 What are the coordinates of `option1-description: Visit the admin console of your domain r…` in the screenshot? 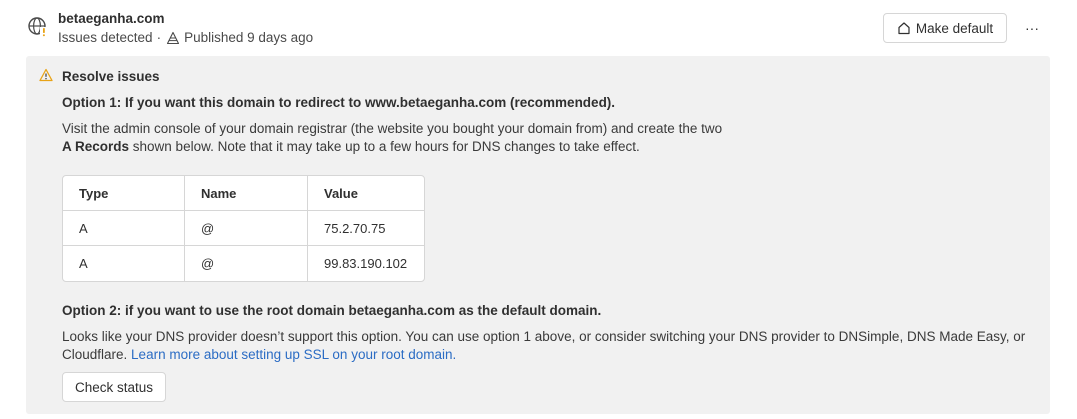 It's located at (442, 138).